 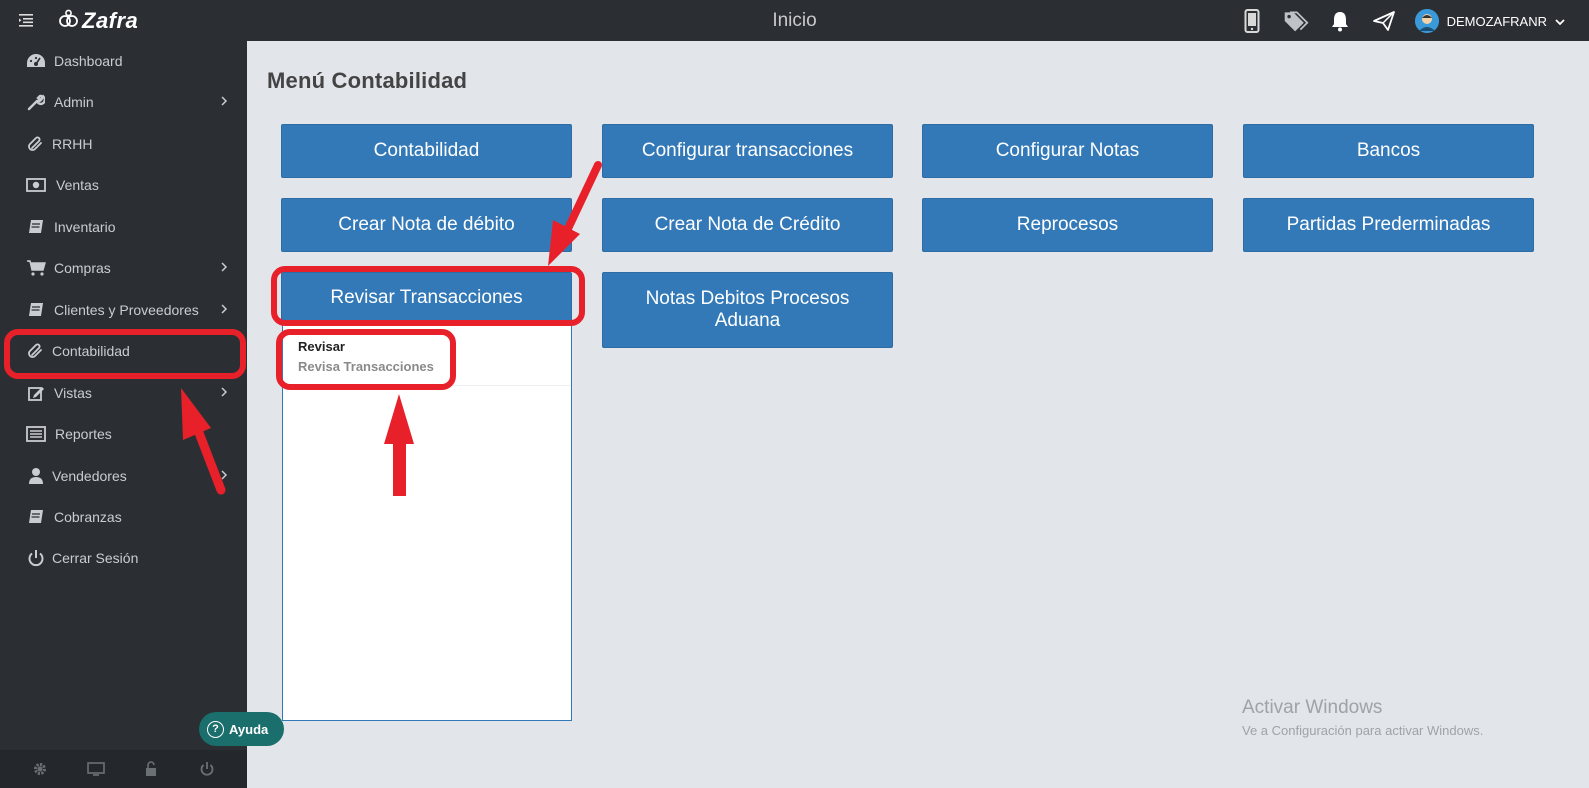 I want to click on tags-icon, so click(x=1296, y=21).